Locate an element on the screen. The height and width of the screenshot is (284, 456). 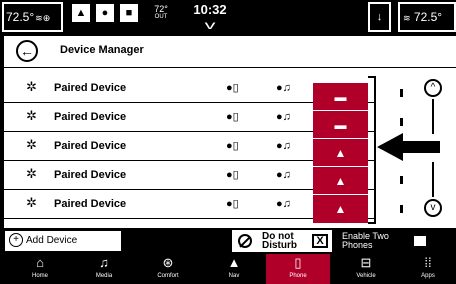
column-bracket is located at coordinates (372, 150).